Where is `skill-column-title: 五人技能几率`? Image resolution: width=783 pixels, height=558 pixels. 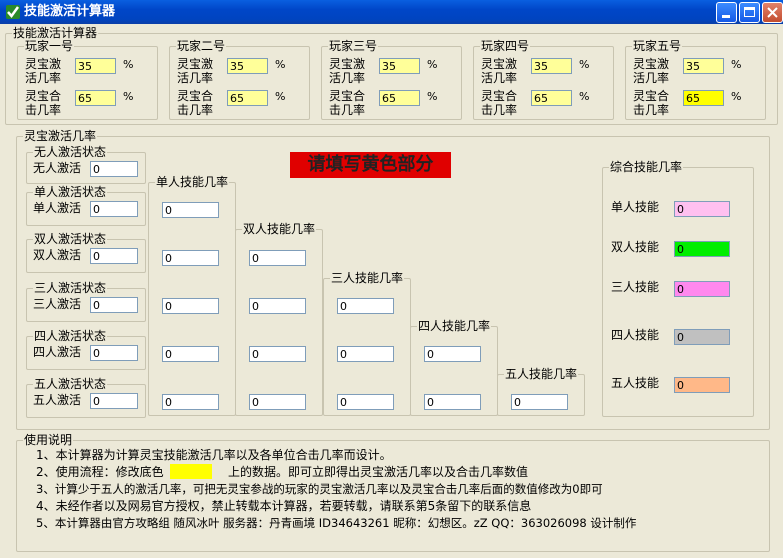 skill-column-title: 五人技能几率 is located at coordinates (541, 374).